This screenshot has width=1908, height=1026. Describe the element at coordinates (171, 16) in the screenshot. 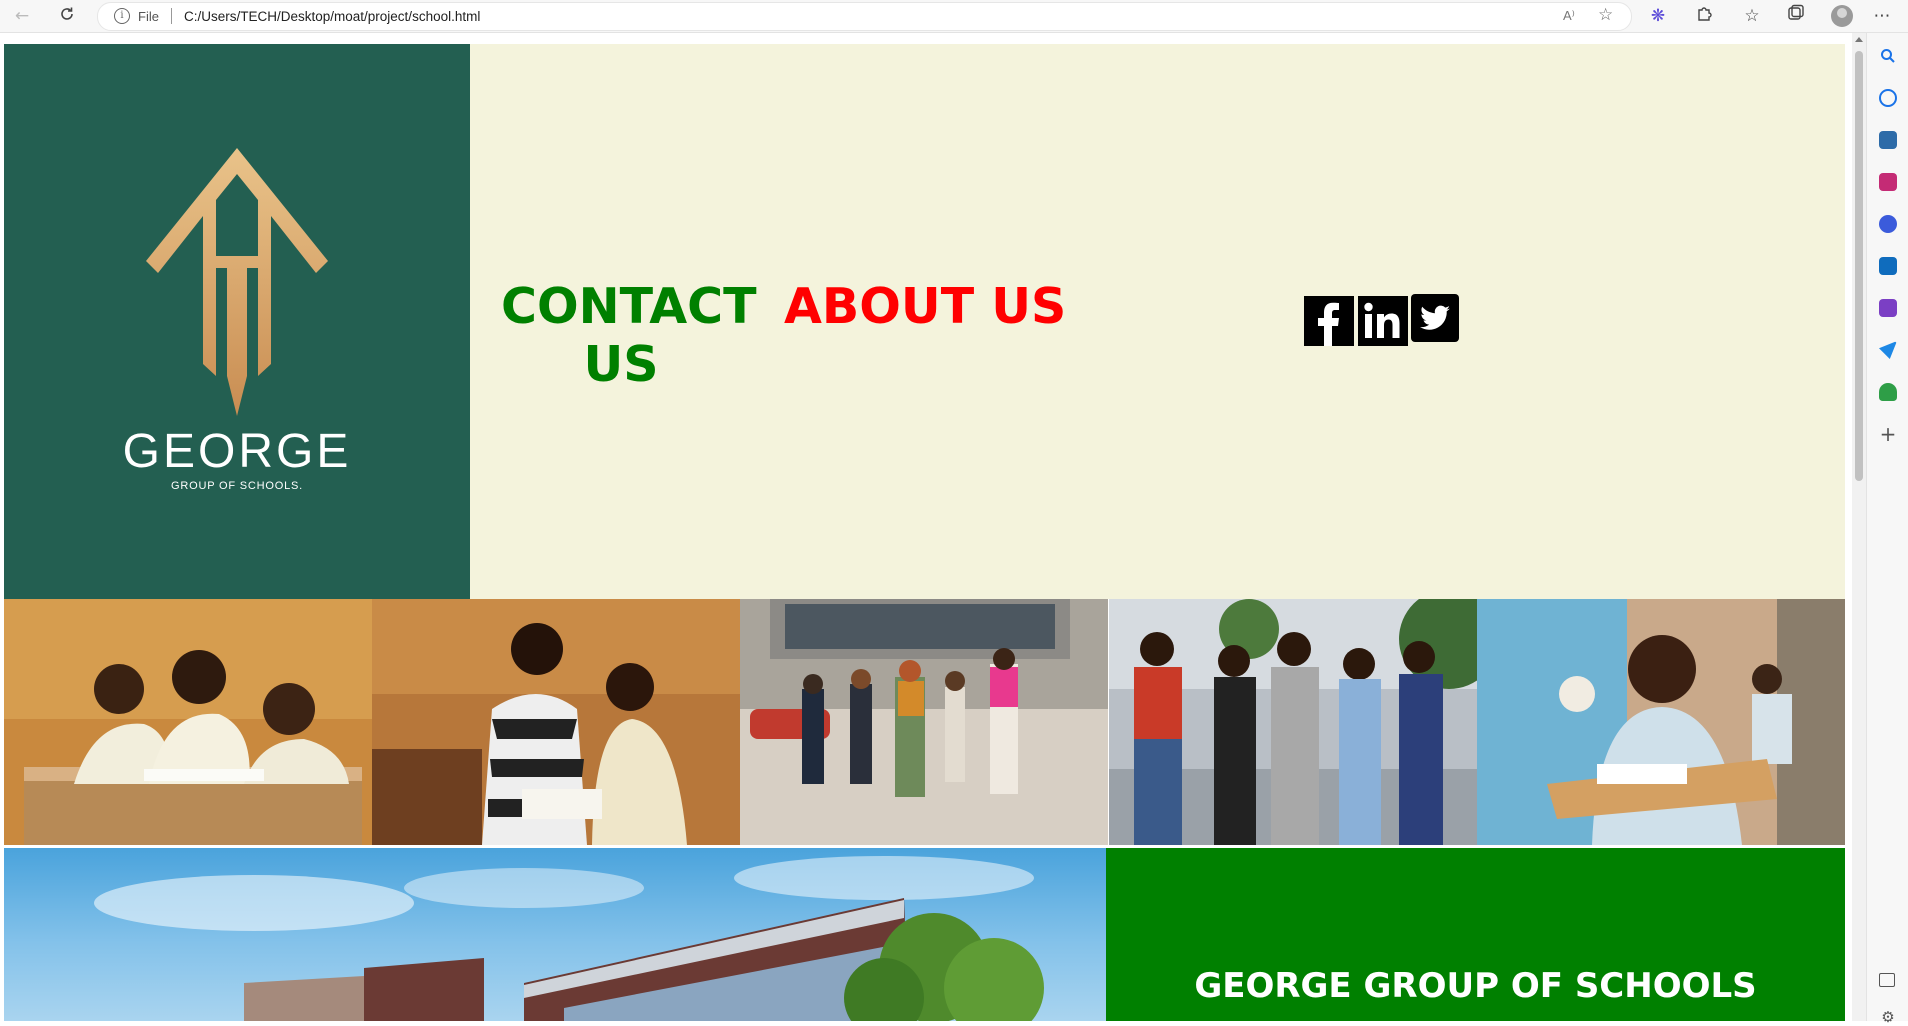

I see `address-separator` at that location.